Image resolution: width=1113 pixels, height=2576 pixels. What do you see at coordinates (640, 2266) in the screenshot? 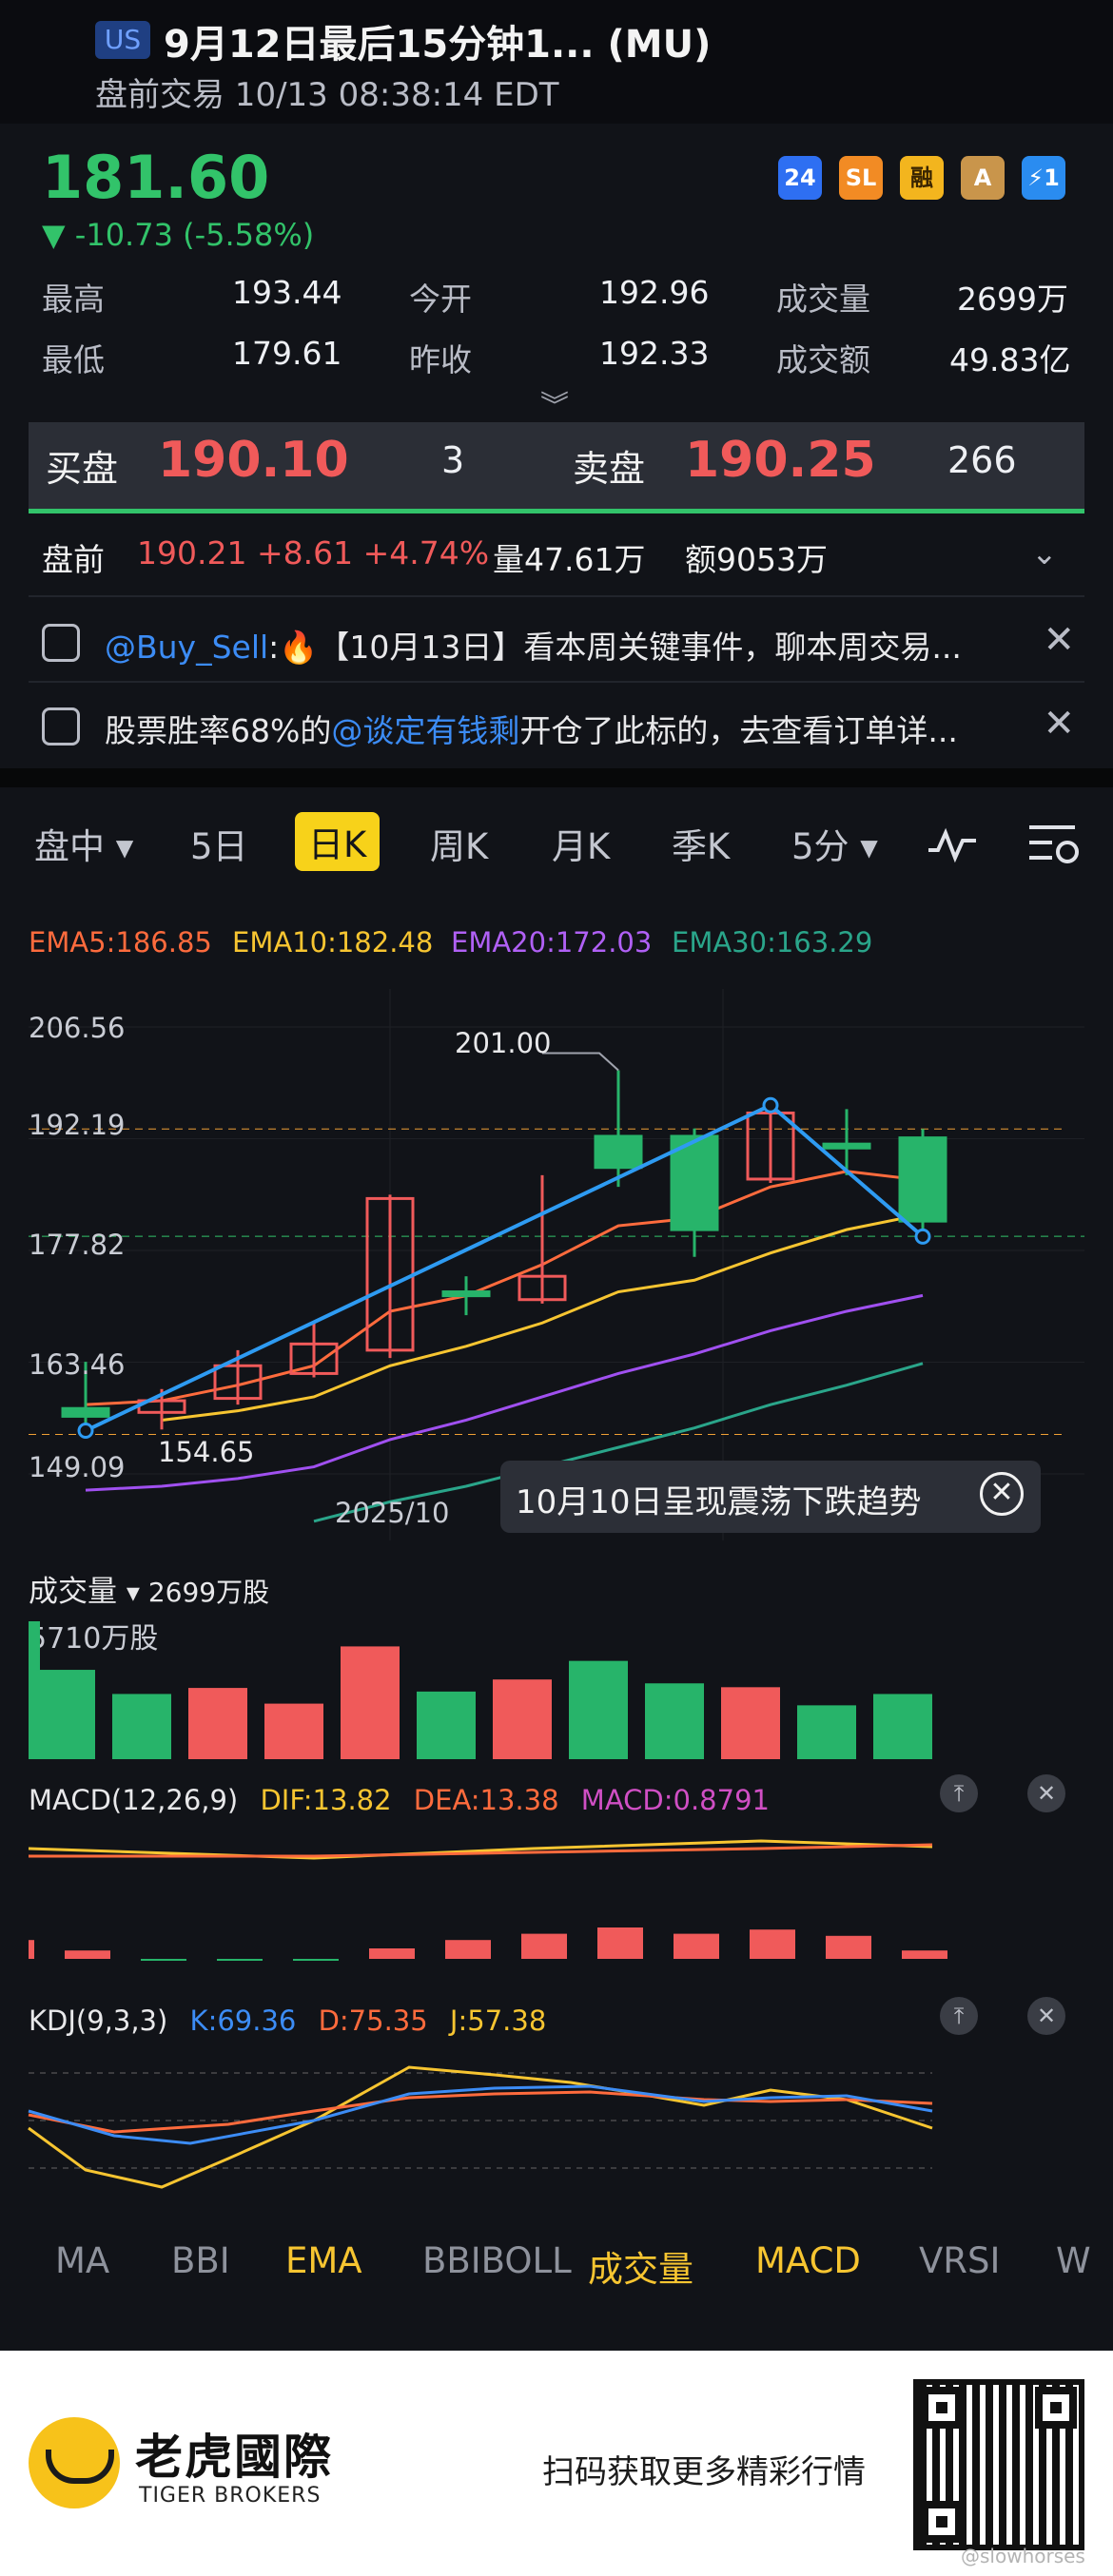
I see `tab-volume: 成交量` at bounding box center [640, 2266].